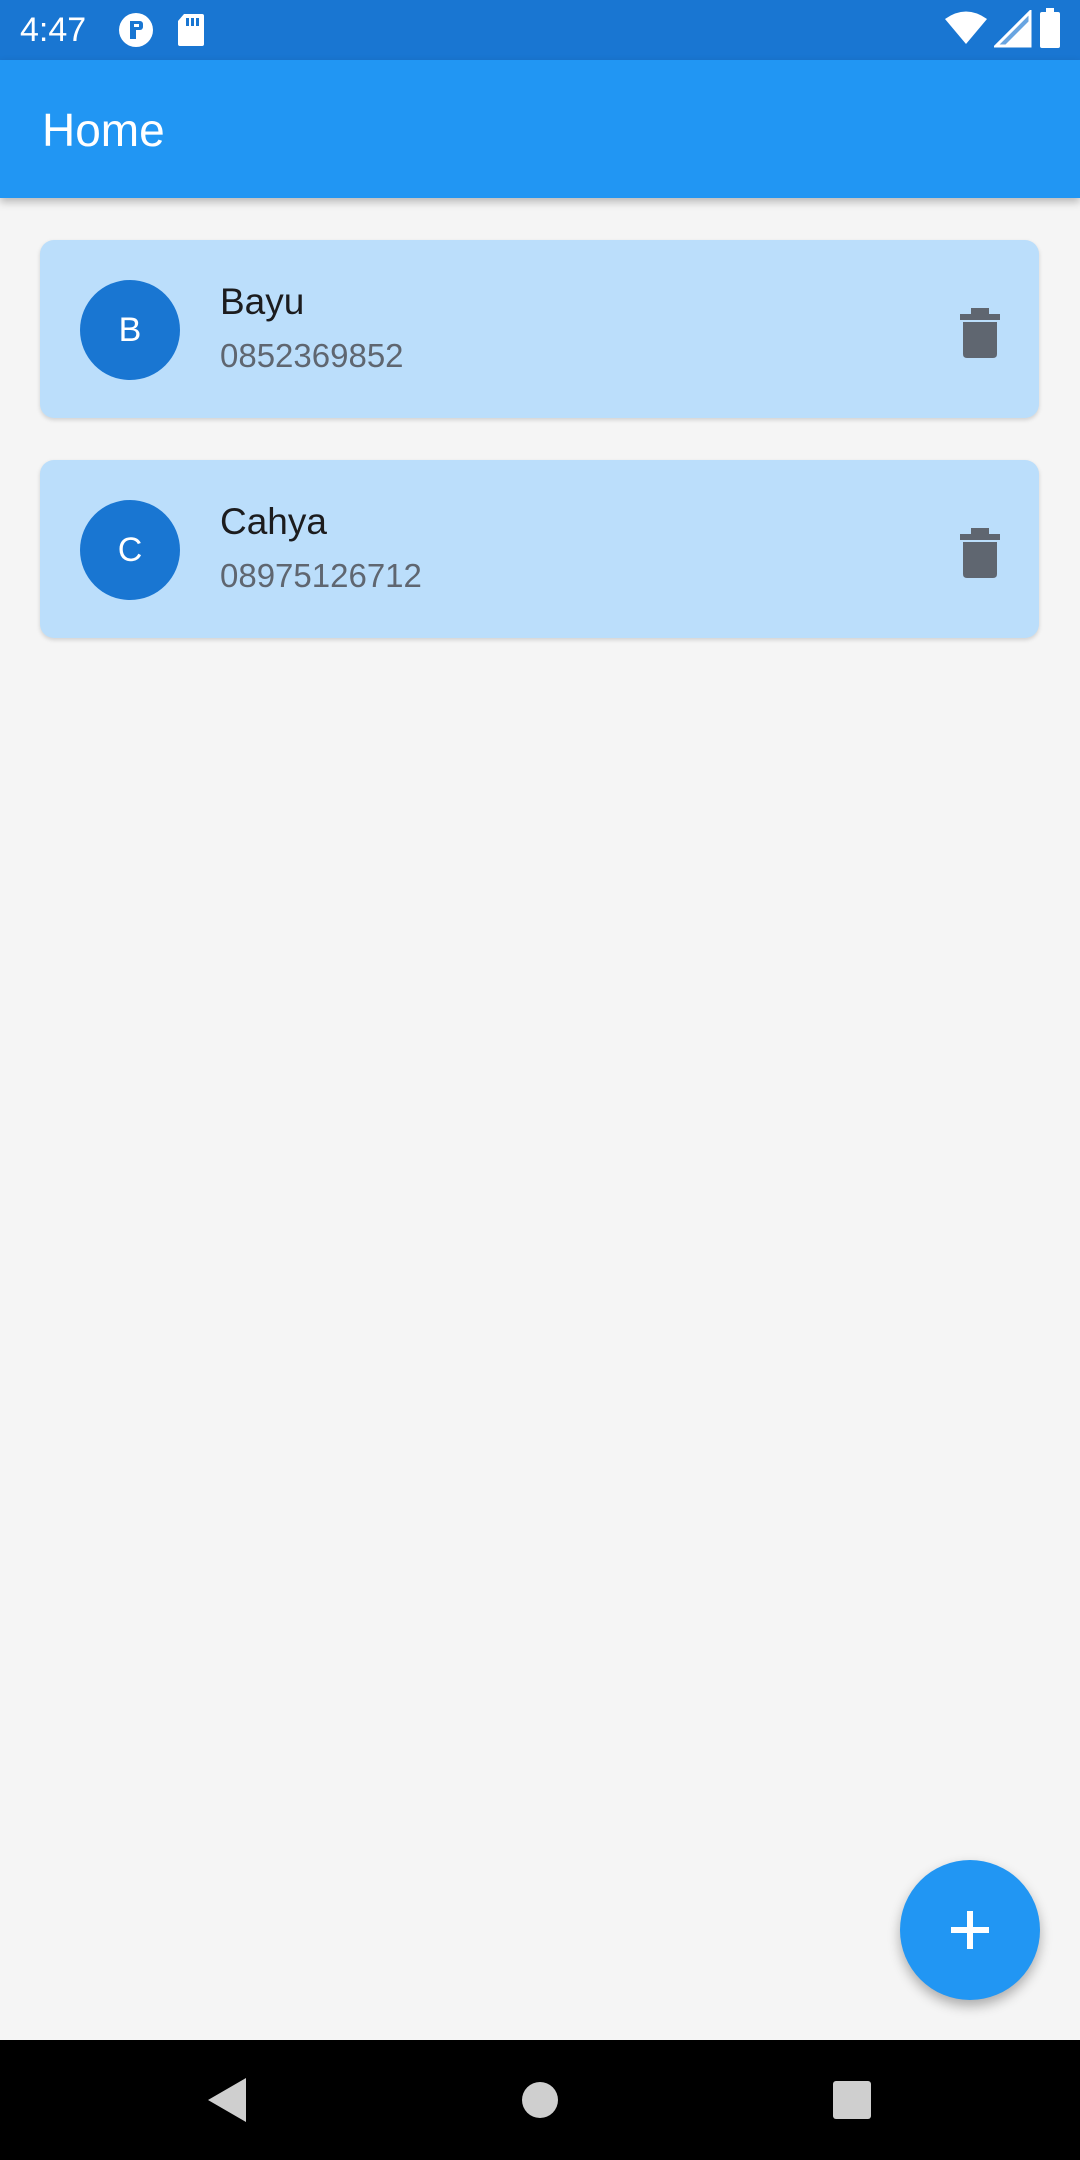 The height and width of the screenshot is (2160, 1080). I want to click on contact-card: C Cahya 08975126712, so click(539, 549).